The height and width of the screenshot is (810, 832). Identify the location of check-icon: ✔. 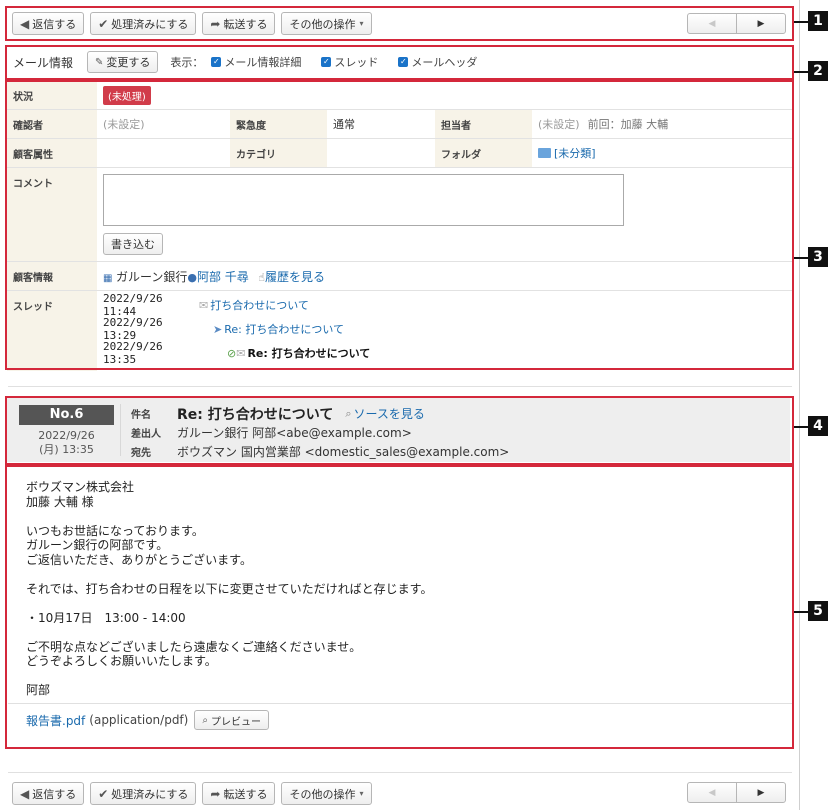
(103, 793).